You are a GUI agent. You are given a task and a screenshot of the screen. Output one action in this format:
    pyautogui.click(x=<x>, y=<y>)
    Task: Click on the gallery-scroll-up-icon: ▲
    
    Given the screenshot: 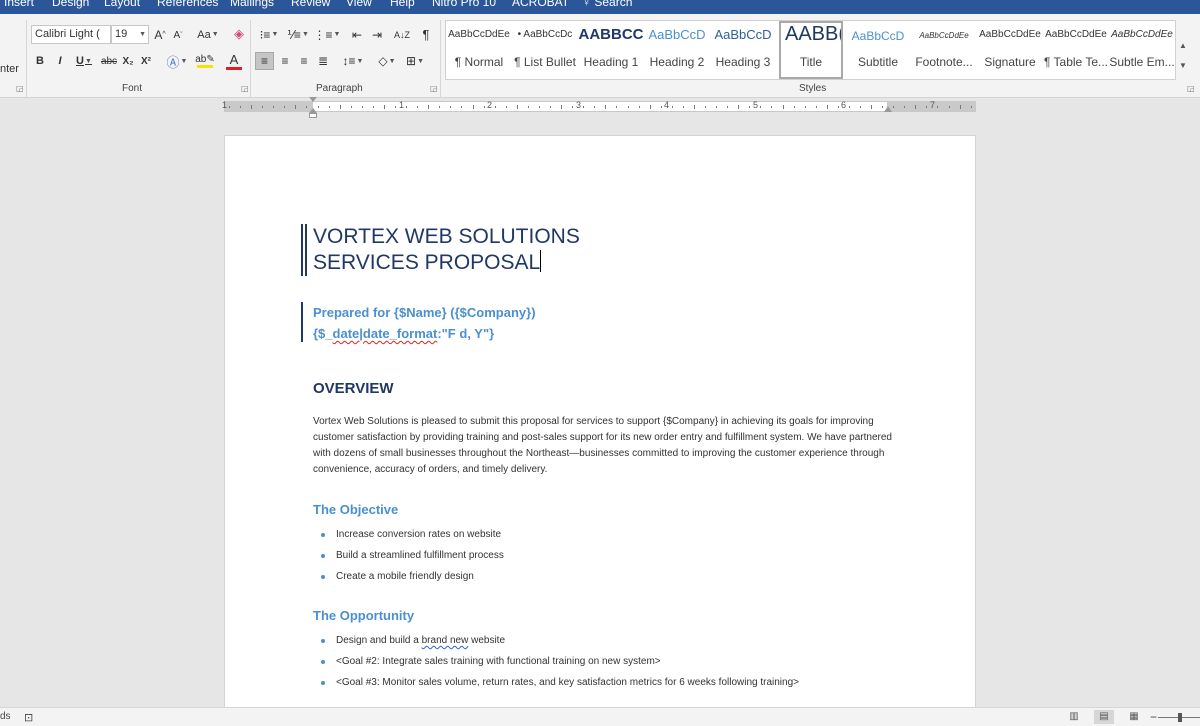 What is the action you would take?
    pyautogui.click(x=1183, y=46)
    